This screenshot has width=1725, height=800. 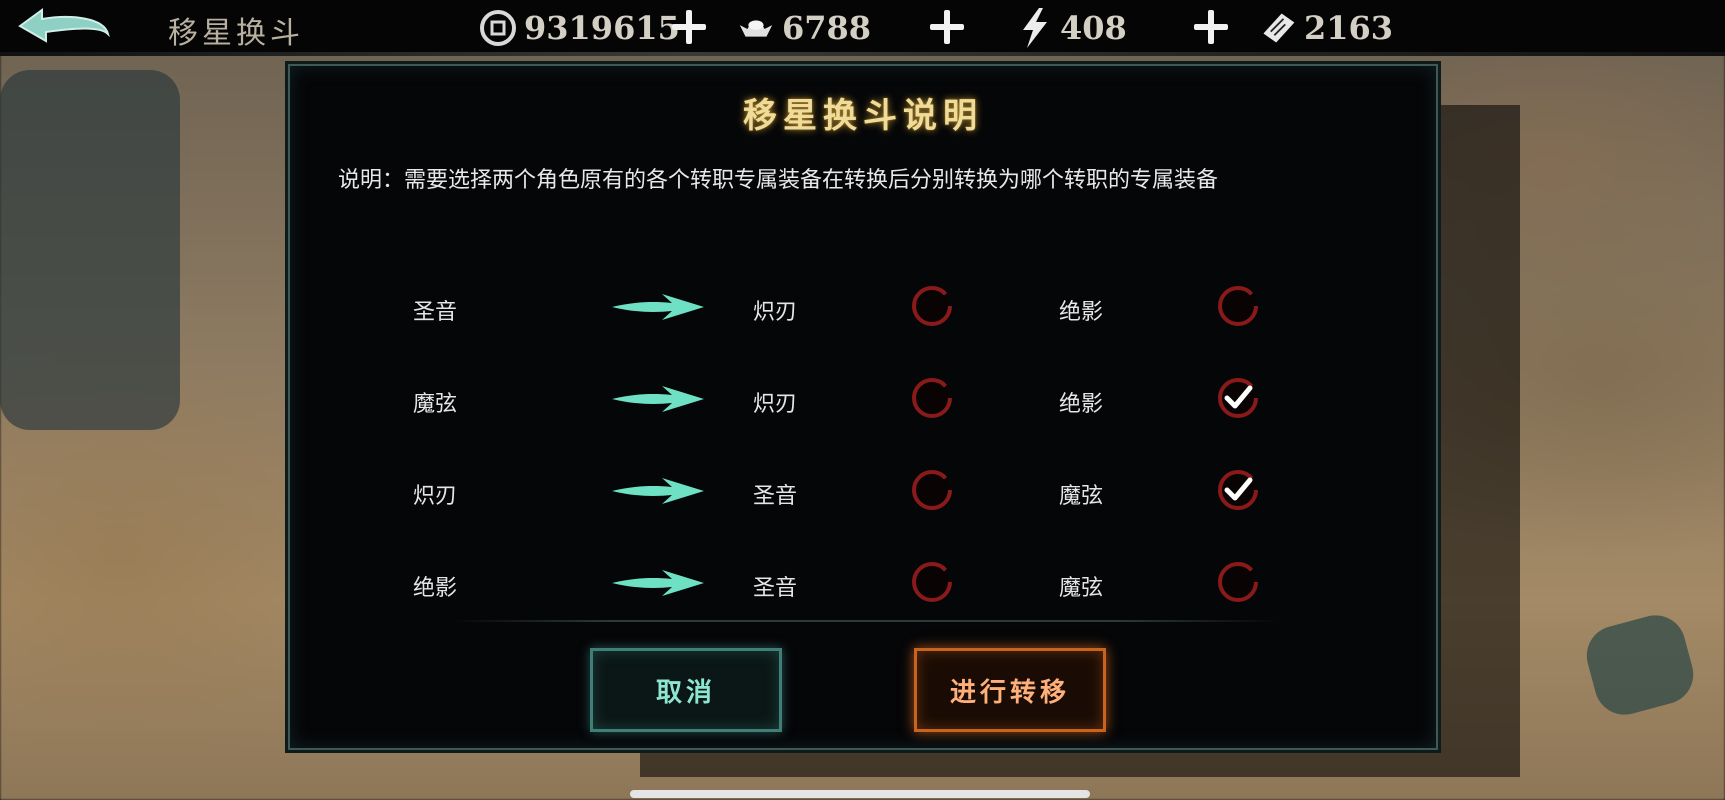 I want to click on add-coin-button, so click(x=689, y=27).